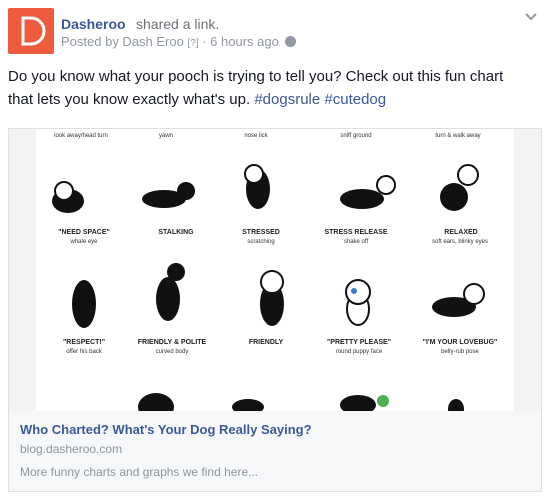 The width and height of the screenshot is (550, 502). What do you see at coordinates (172, 342) in the screenshot?
I see `chart-caption: FRIENDLY & POLITE` at bounding box center [172, 342].